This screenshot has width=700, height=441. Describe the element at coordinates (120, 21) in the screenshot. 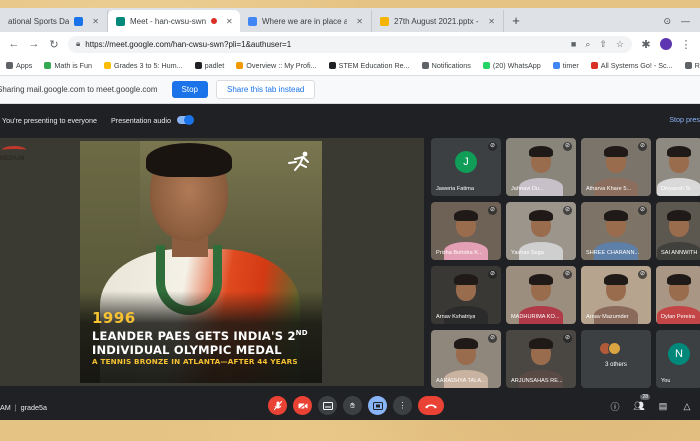

I see `meet-icon` at that location.